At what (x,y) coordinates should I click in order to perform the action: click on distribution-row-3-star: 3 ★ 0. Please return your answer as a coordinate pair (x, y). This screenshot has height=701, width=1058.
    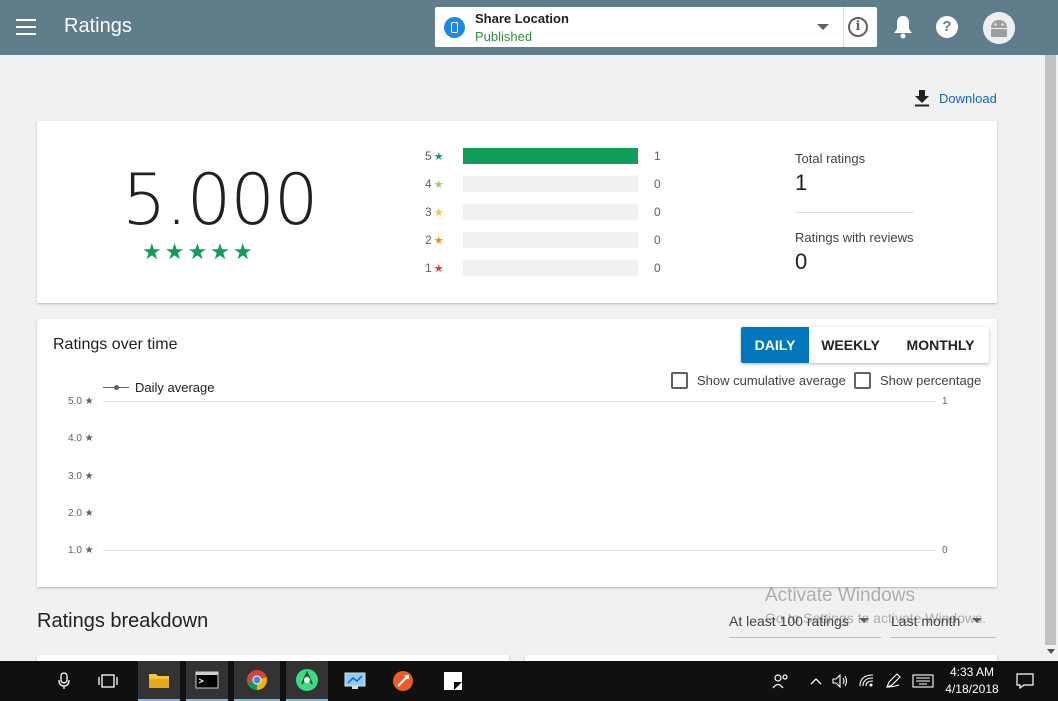
    Looking at the image, I should click on (543, 212).